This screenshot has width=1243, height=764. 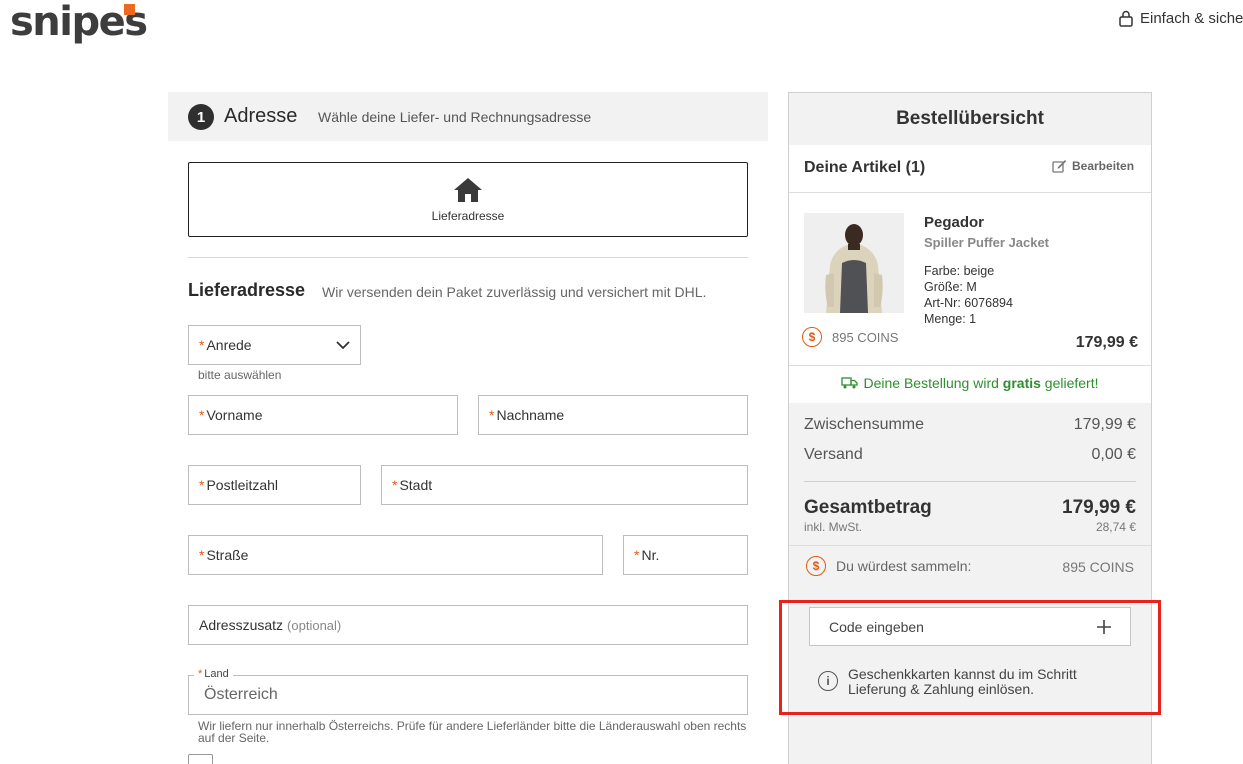 What do you see at coordinates (200, 759) in the screenshot?
I see `billing-same-checkbox` at bounding box center [200, 759].